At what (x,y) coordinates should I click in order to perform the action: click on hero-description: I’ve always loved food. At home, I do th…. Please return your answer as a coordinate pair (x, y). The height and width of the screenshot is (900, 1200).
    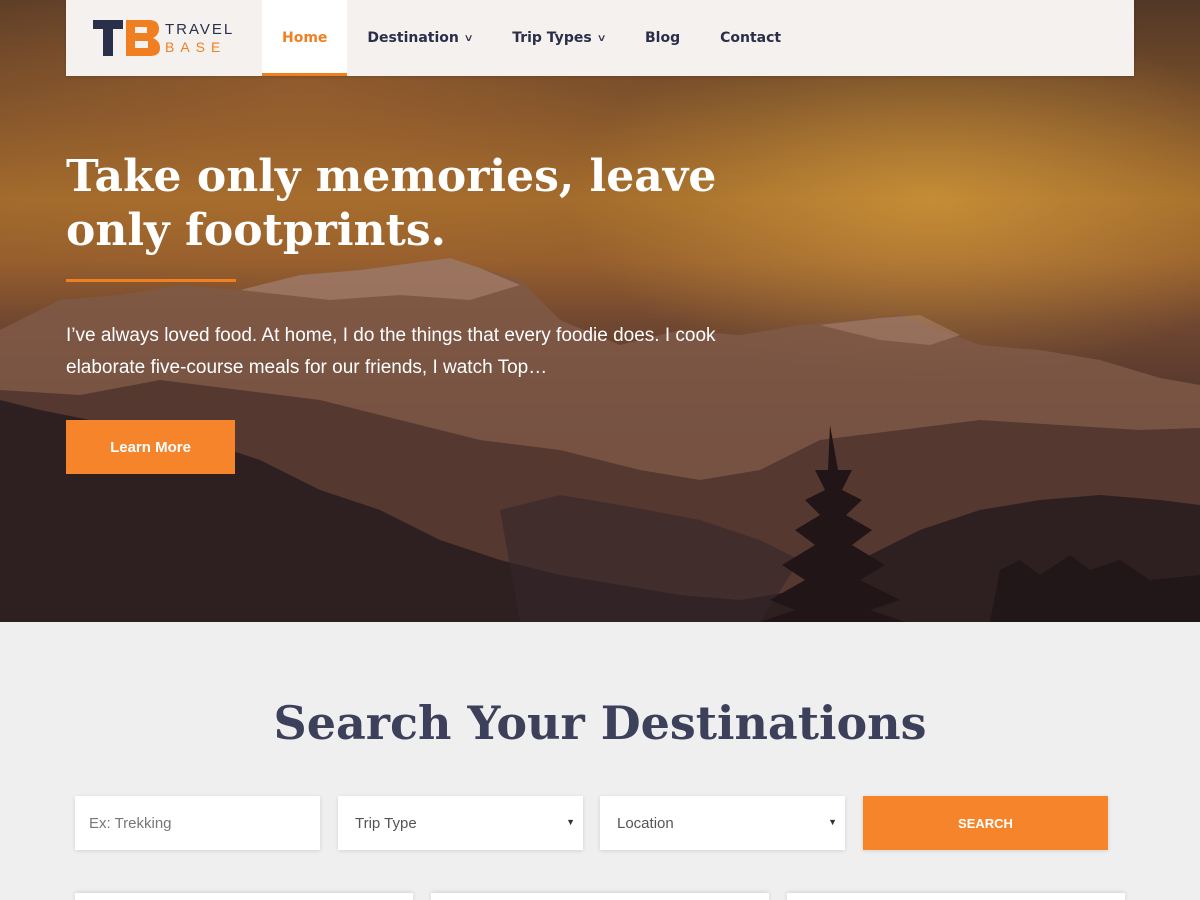
    Looking at the image, I should click on (391, 351).